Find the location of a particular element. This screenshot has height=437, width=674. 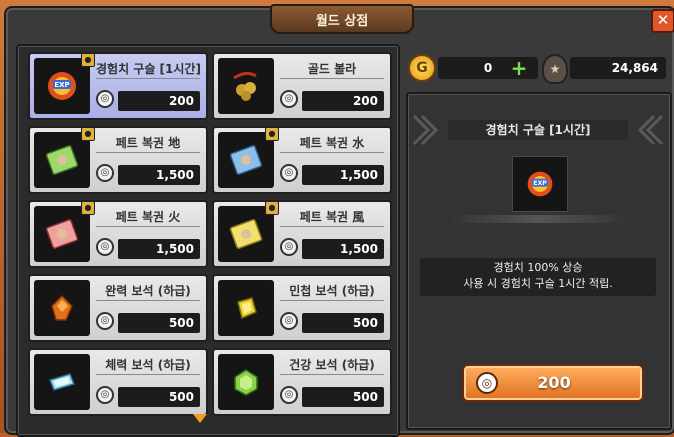

detail-description: 경험치 100% 상승 사용 시 경험치 구슬 1시간 적립. is located at coordinates (538, 277).